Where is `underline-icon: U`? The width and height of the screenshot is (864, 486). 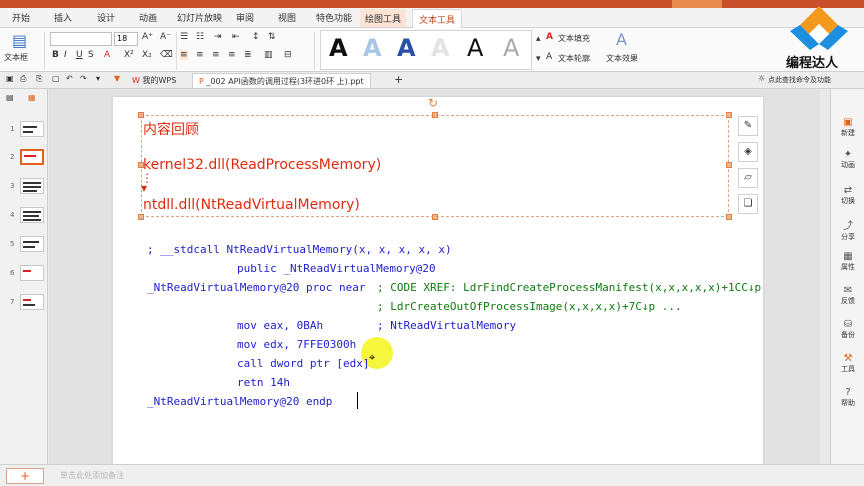
underline-icon: U is located at coordinates (79, 55).